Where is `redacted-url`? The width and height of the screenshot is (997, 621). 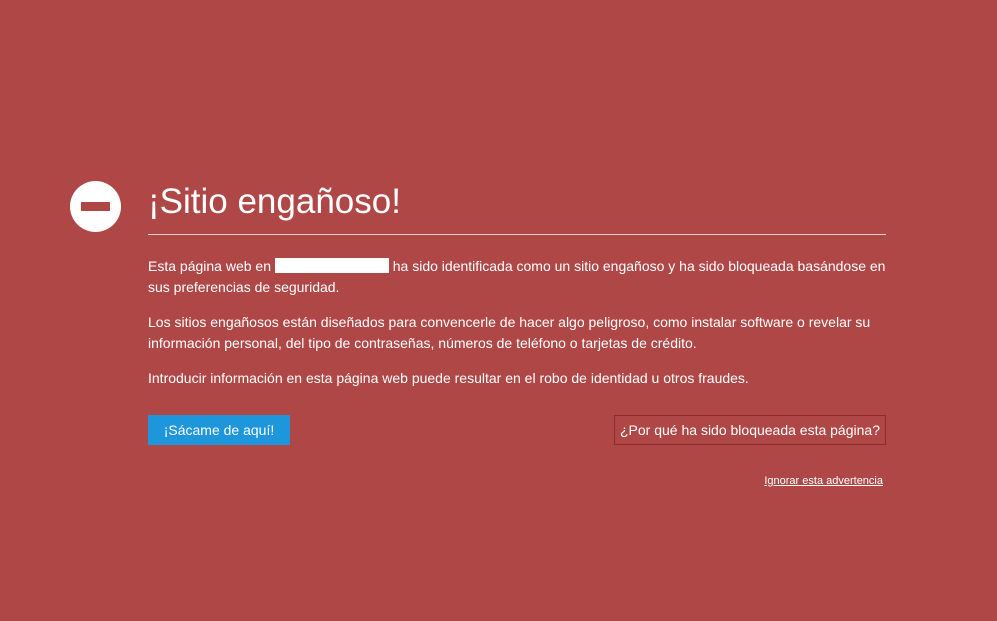 redacted-url is located at coordinates (331, 265).